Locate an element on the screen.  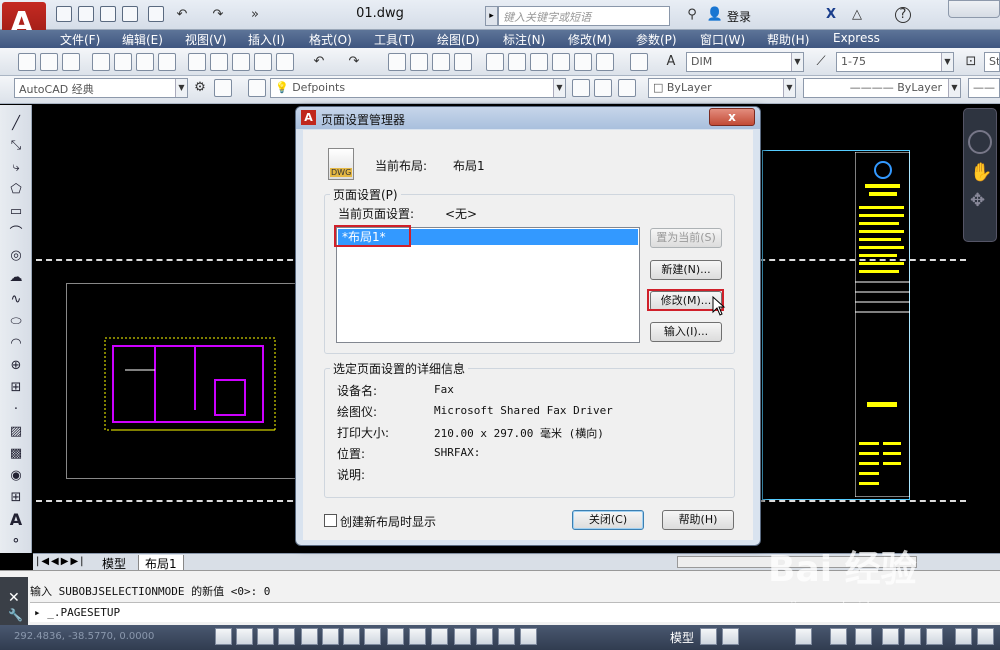
rectangle-icon: ▭ is located at coordinates (16, 212).